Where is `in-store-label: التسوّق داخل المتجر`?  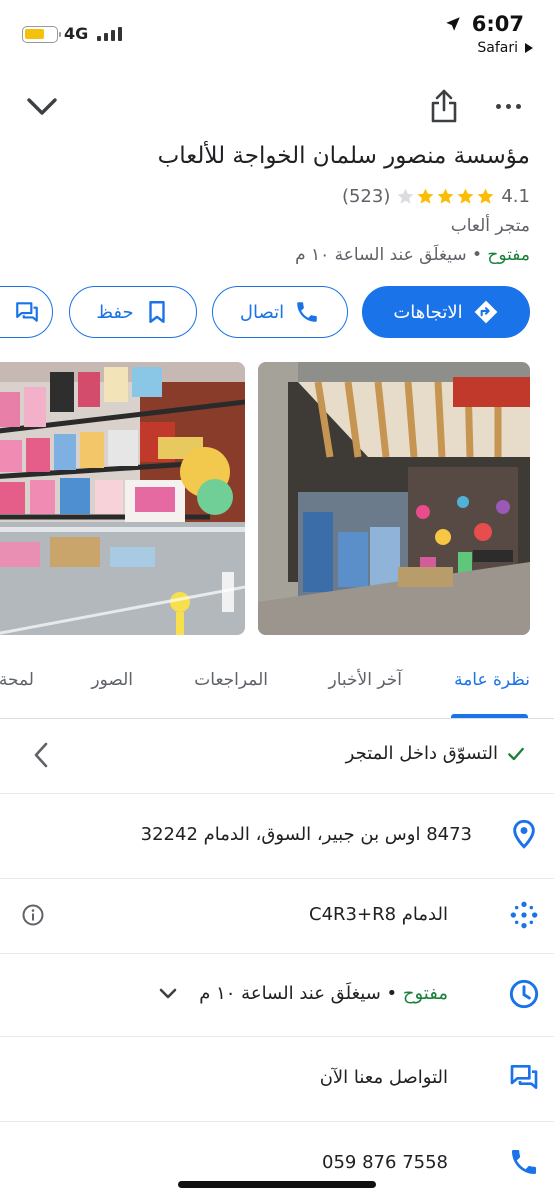 in-store-label: التسوّق داخل المتجر is located at coordinates (421, 753).